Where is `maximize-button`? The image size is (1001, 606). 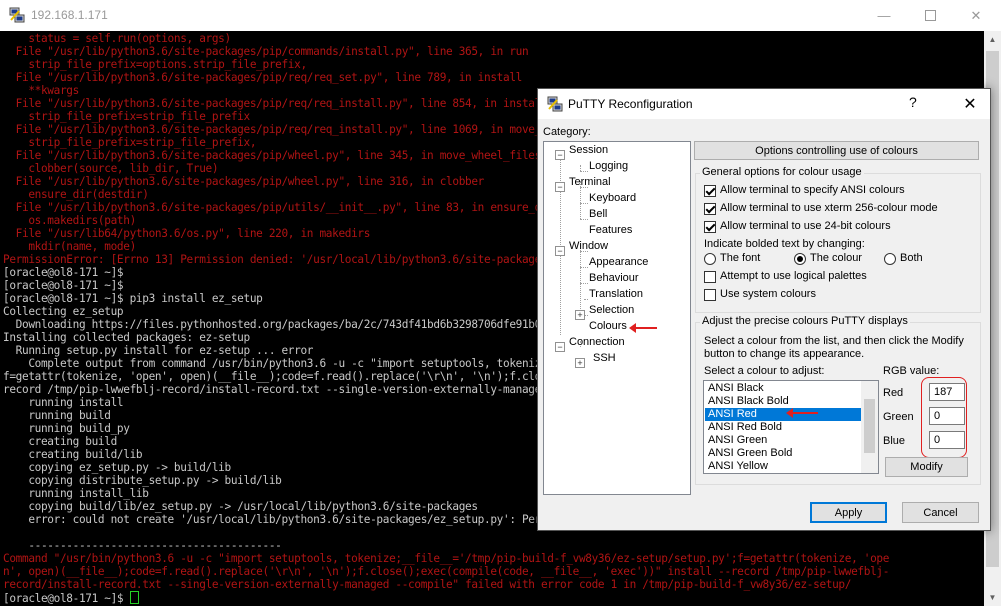 maximize-button is located at coordinates (930, 15).